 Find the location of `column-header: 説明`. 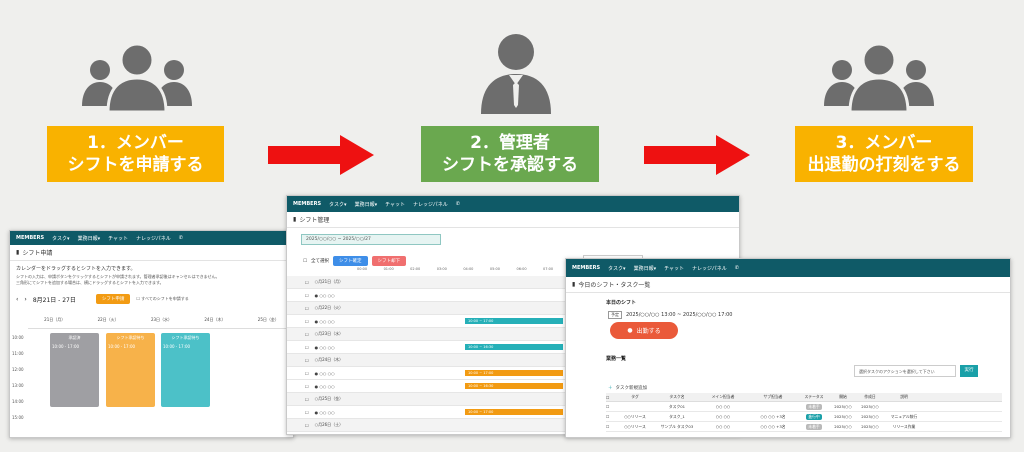

column-header: 説明 is located at coordinates (904, 397).